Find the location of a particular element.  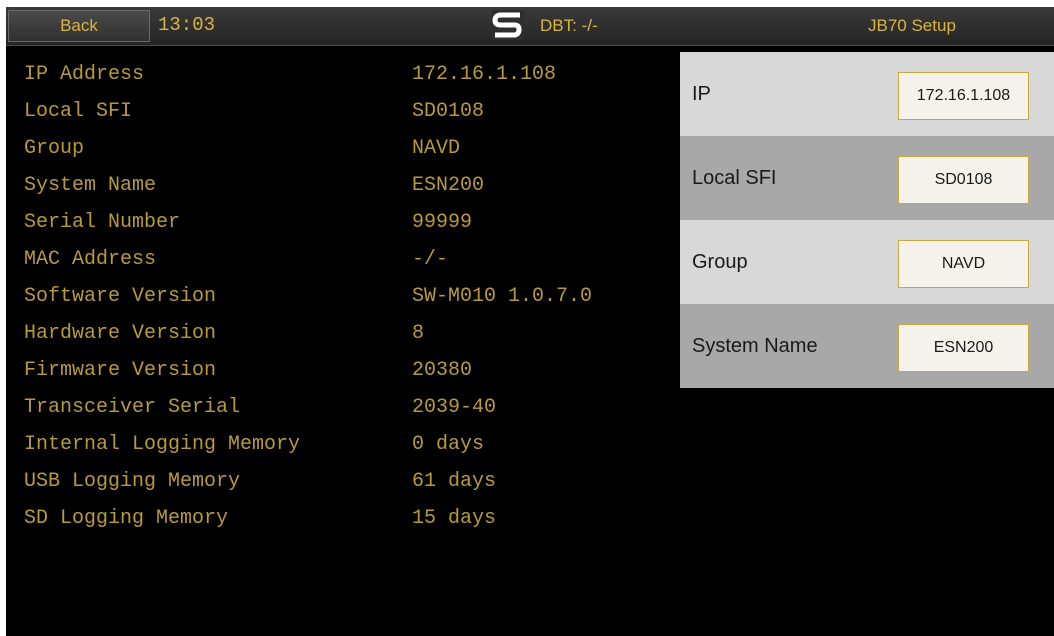

info-label: Serial Number is located at coordinates (102, 222).